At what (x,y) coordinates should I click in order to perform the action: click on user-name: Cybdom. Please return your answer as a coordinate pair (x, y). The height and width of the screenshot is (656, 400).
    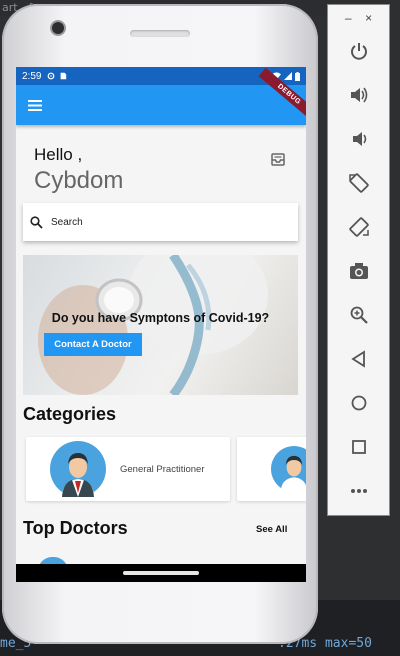
    Looking at the image, I should click on (79, 180).